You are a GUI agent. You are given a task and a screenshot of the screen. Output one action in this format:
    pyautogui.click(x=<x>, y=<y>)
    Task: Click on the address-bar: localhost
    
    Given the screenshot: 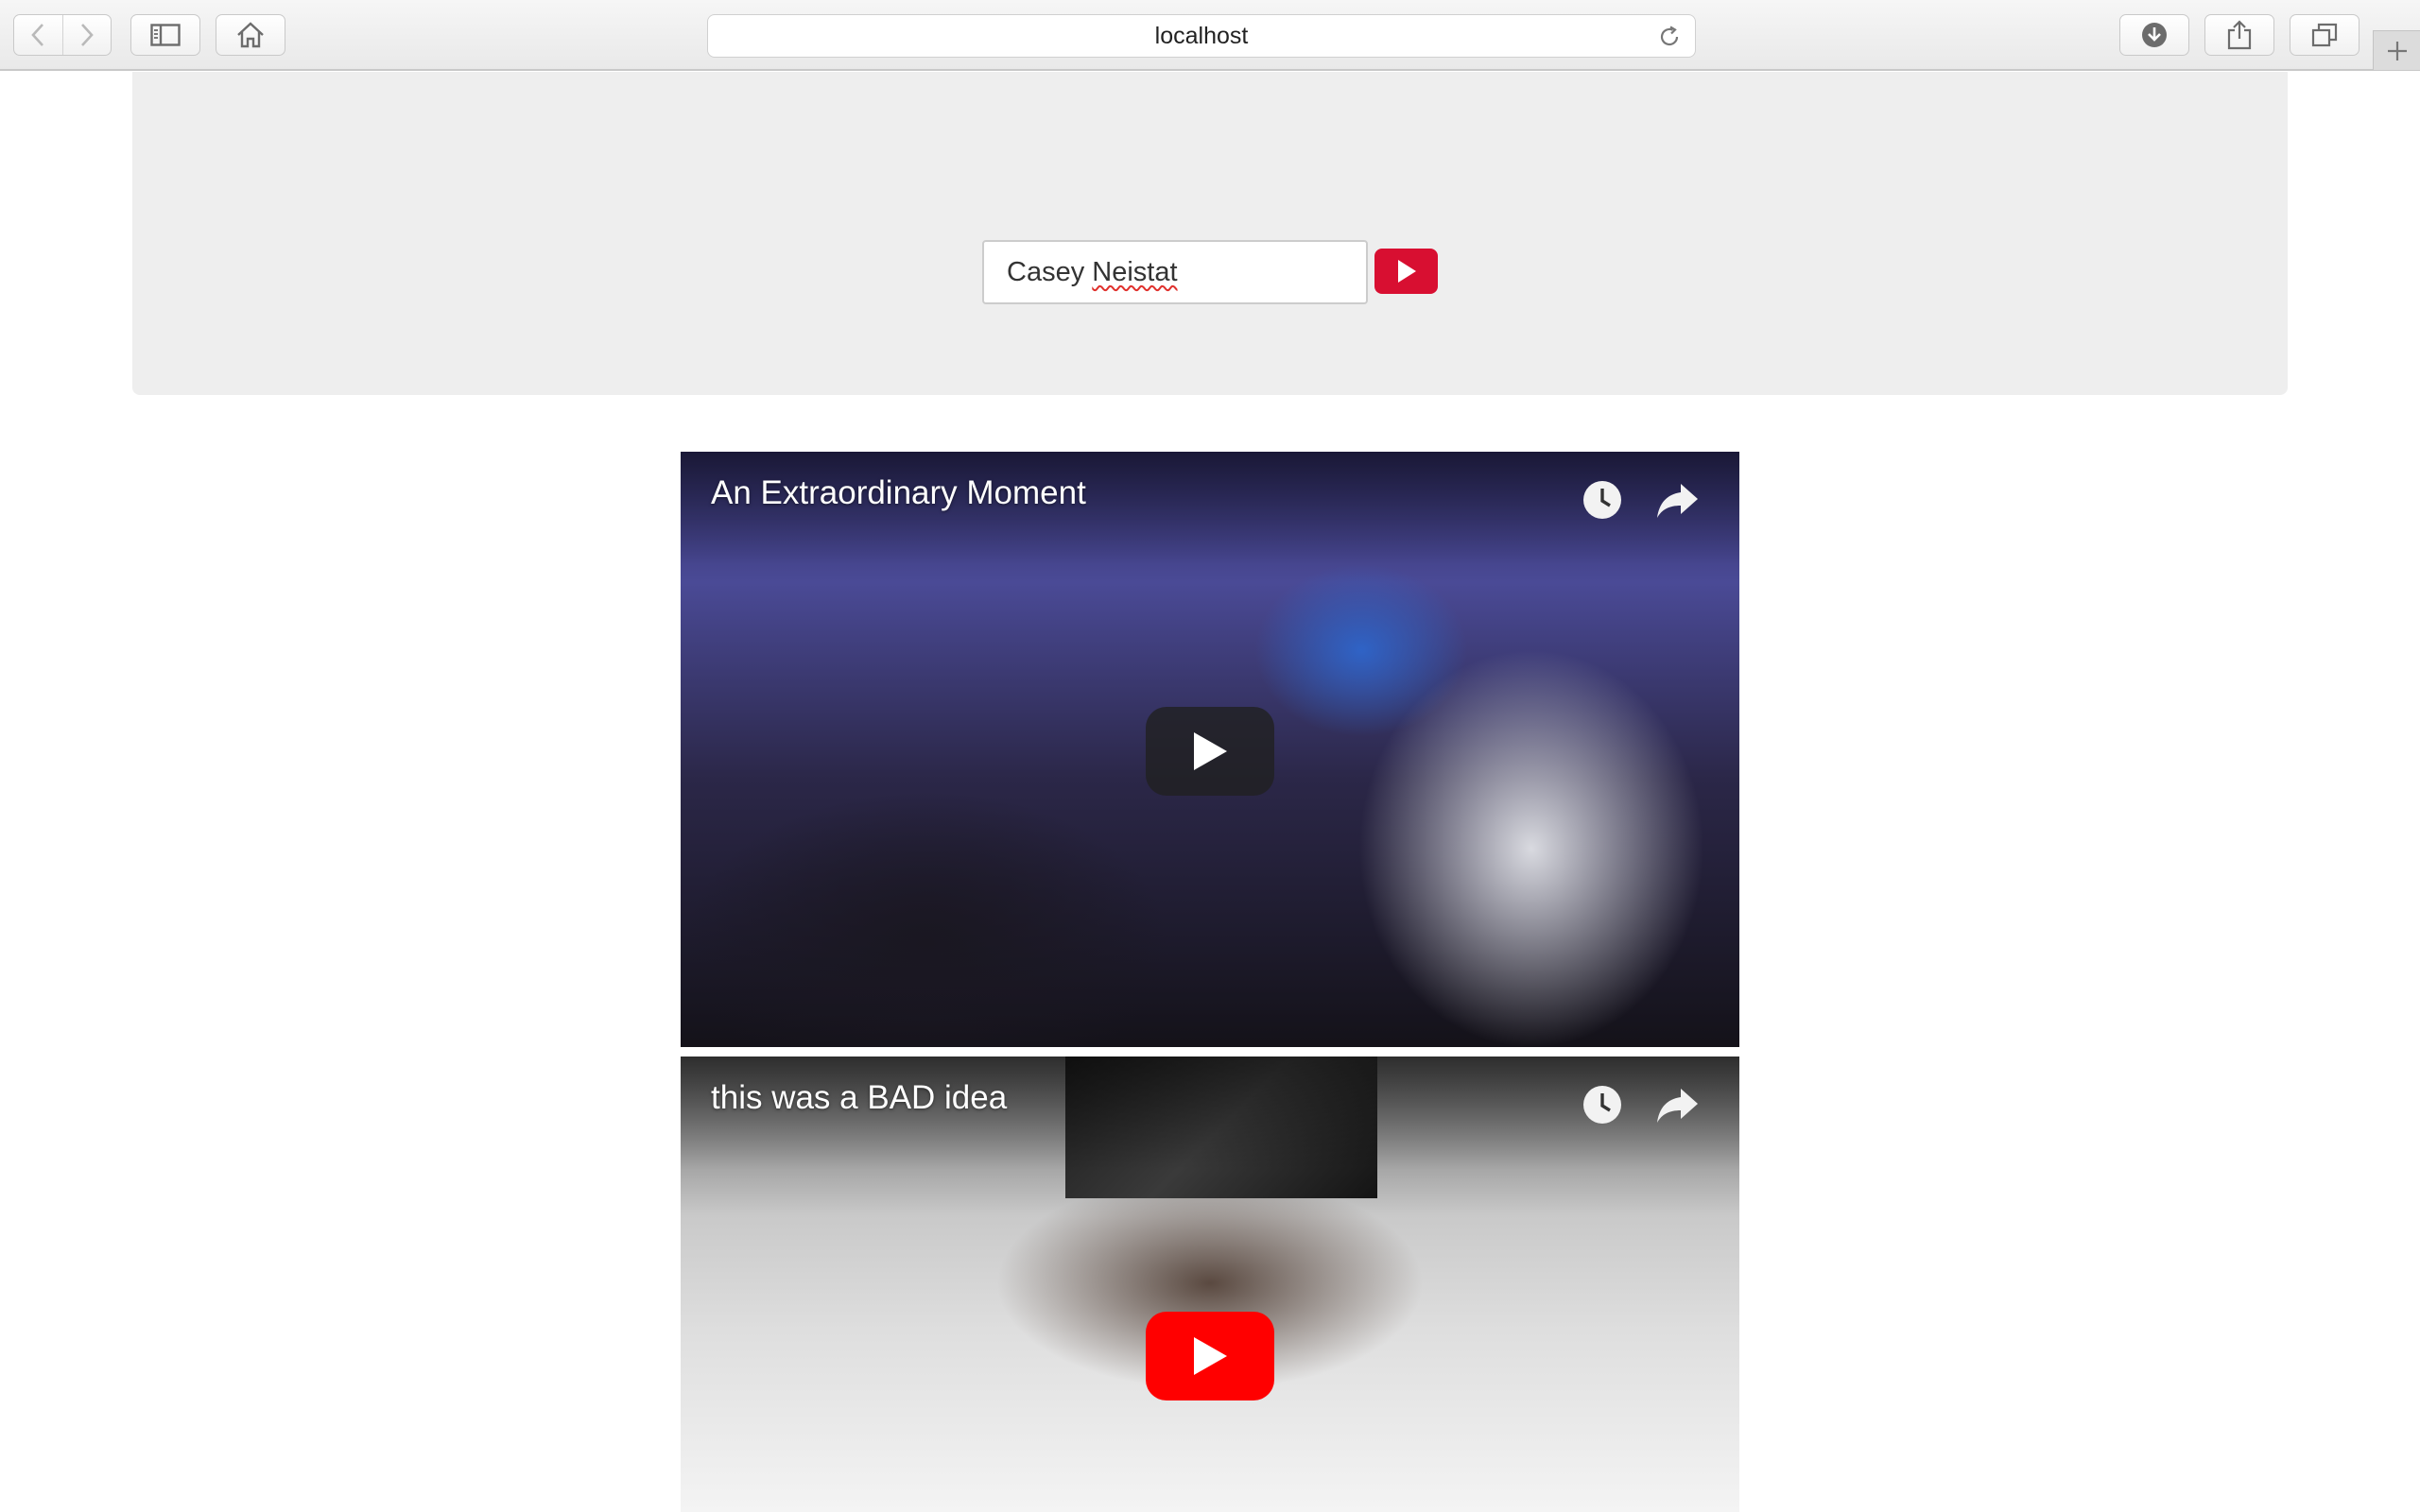 What is the action you would take?
    pyautogui.click(x=1201, y=36)
    